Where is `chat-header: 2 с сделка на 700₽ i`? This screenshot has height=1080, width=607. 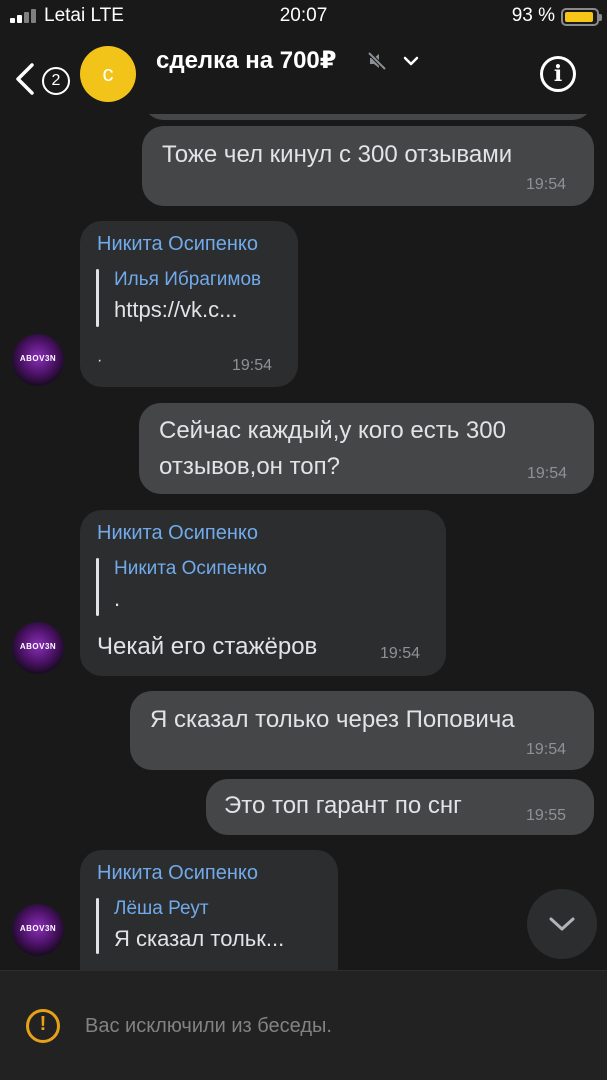 chat-header: 2 с сделка на 700₽ i is located at coordinates (303, 74).